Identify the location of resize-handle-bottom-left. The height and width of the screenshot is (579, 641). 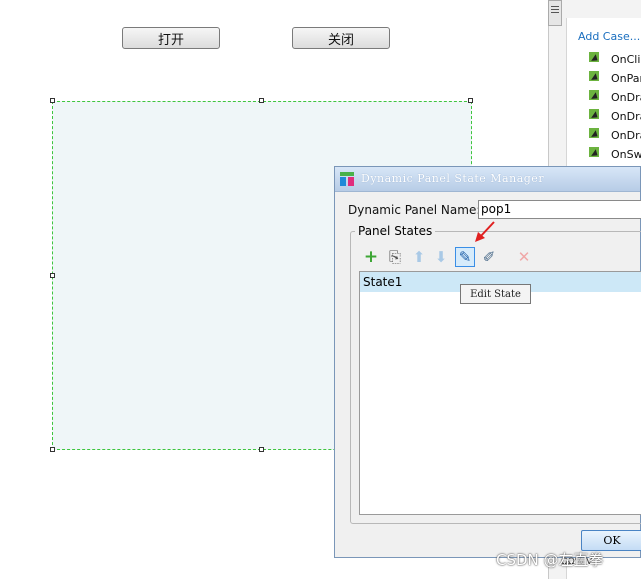
(52, 449).